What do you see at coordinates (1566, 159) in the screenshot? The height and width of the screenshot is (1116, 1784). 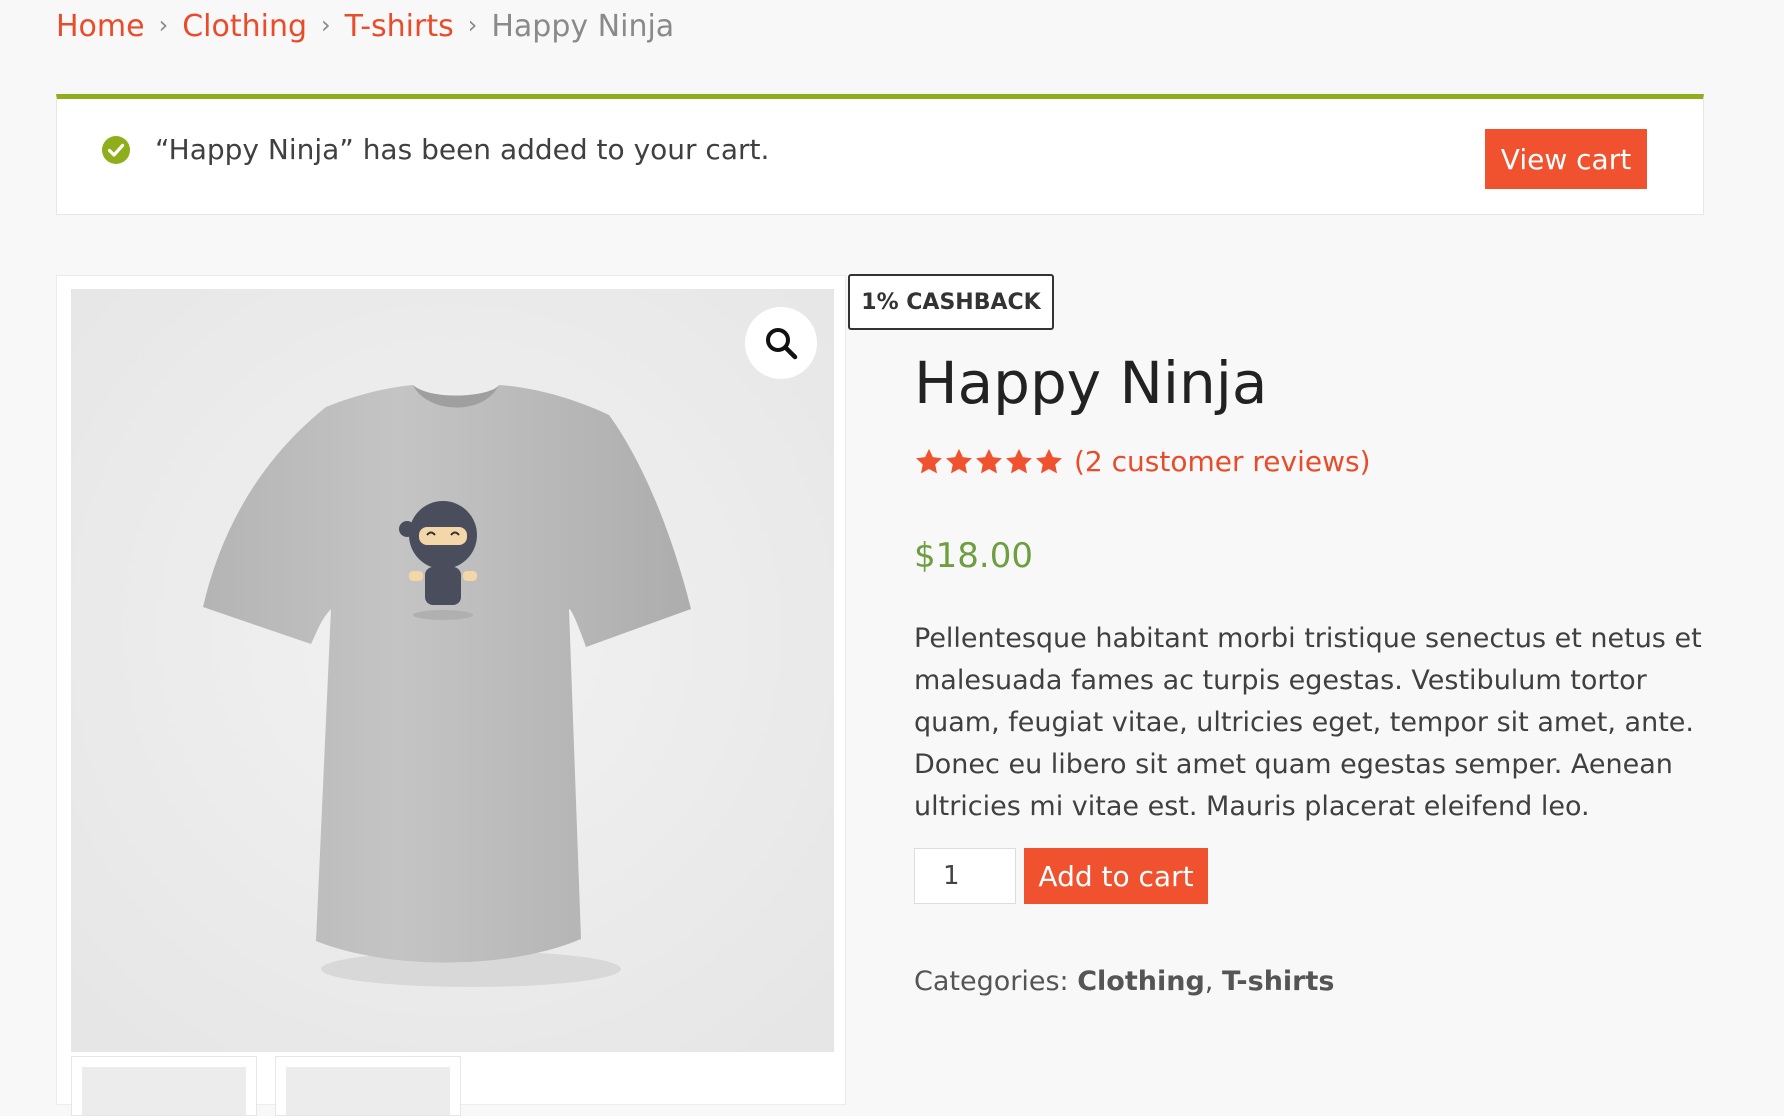 I see `view-cart-button: View cart` at bounding box center [1566, 159].